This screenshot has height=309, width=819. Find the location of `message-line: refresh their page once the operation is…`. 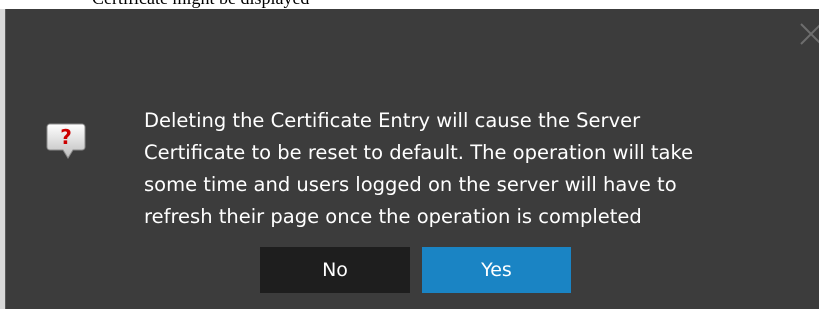

message-line: refresh their page once the operation is… is located at coordinates (393, 216).